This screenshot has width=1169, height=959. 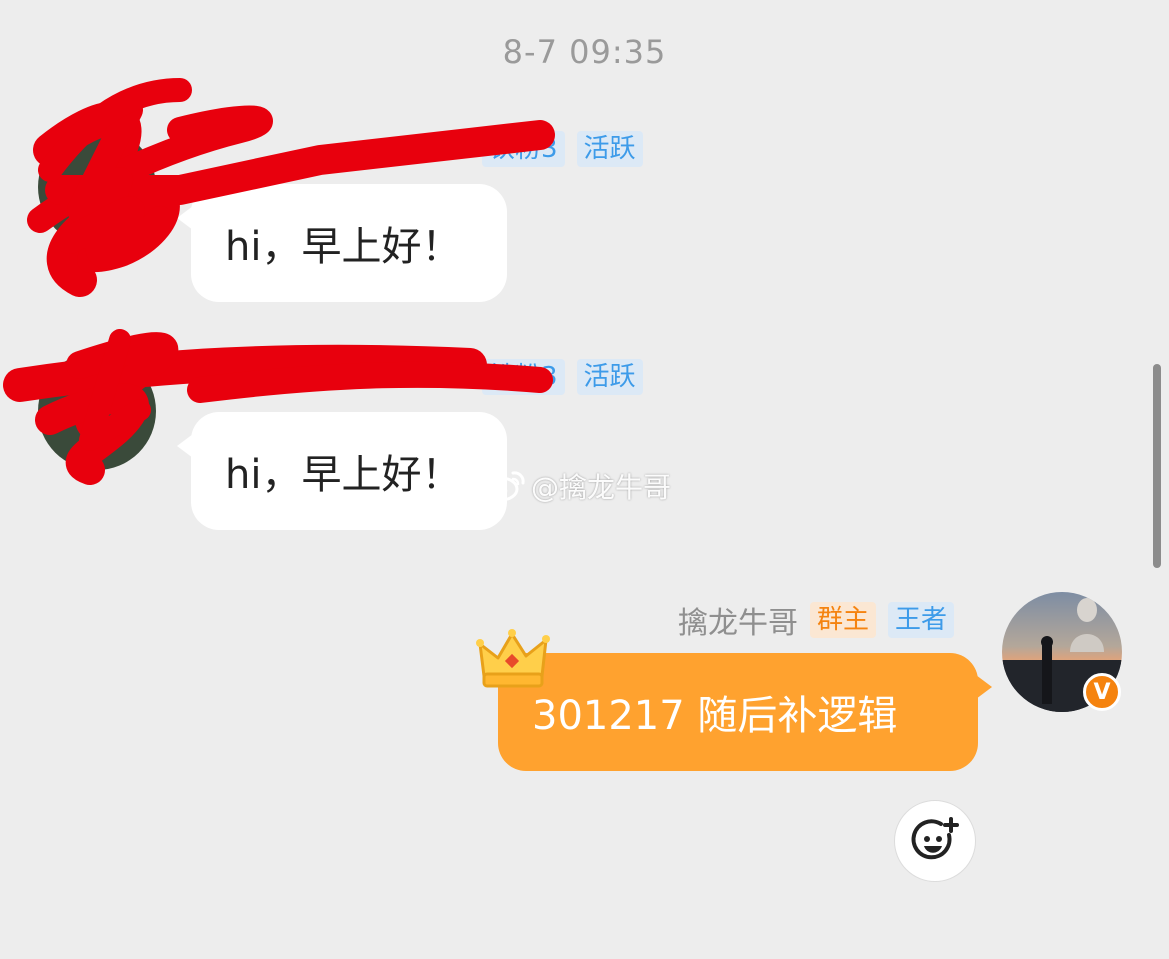 I want to click on message-bubble-1: hi，早上好！, so click(x=342, y=243).